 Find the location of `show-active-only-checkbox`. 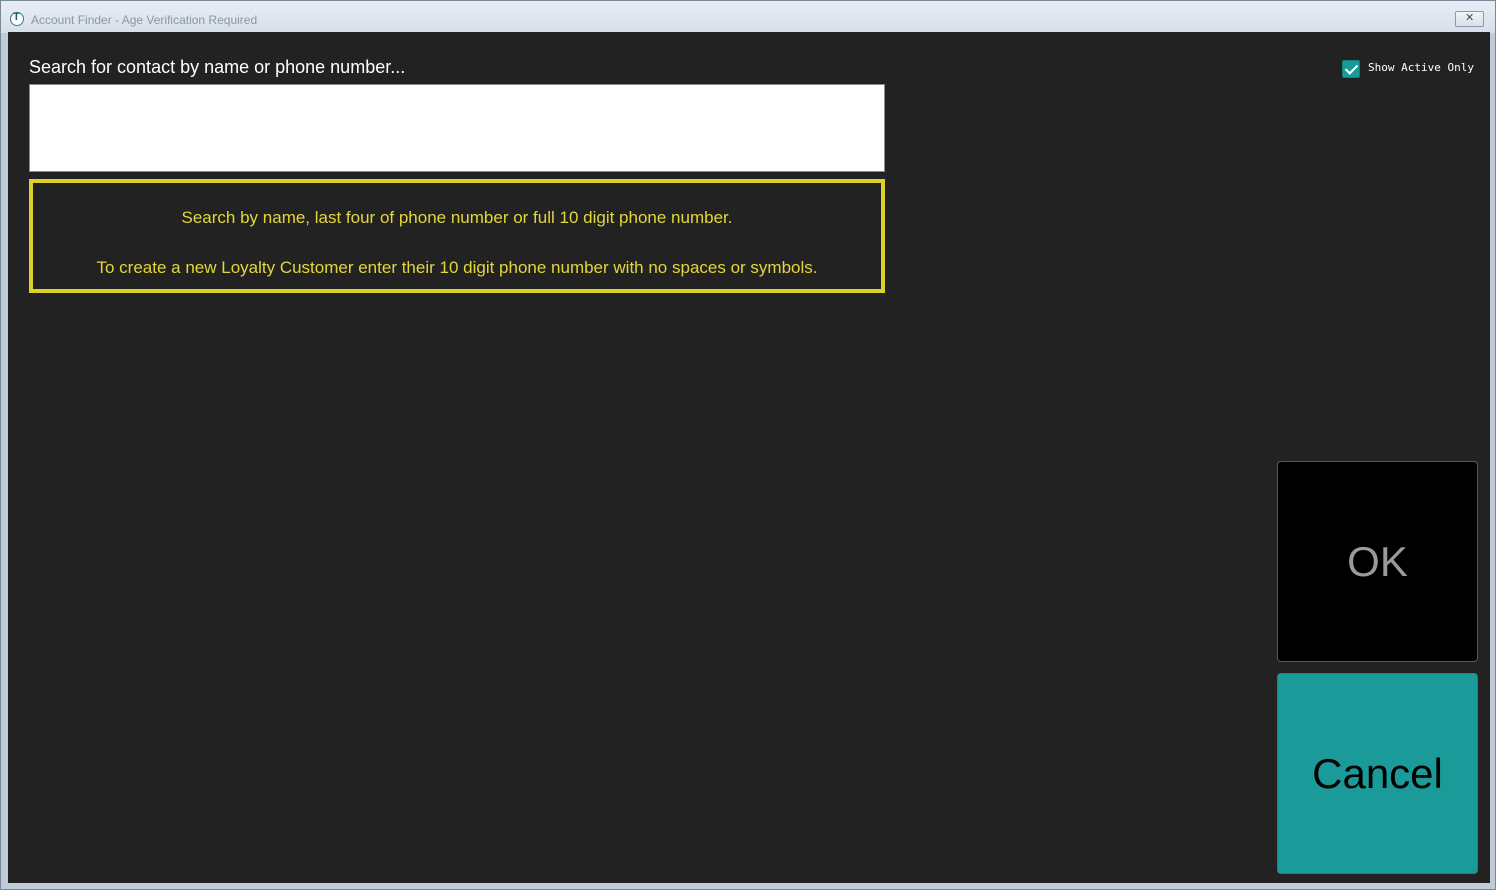

show-active-only-checkbox is located at coordinates (1351, 69).